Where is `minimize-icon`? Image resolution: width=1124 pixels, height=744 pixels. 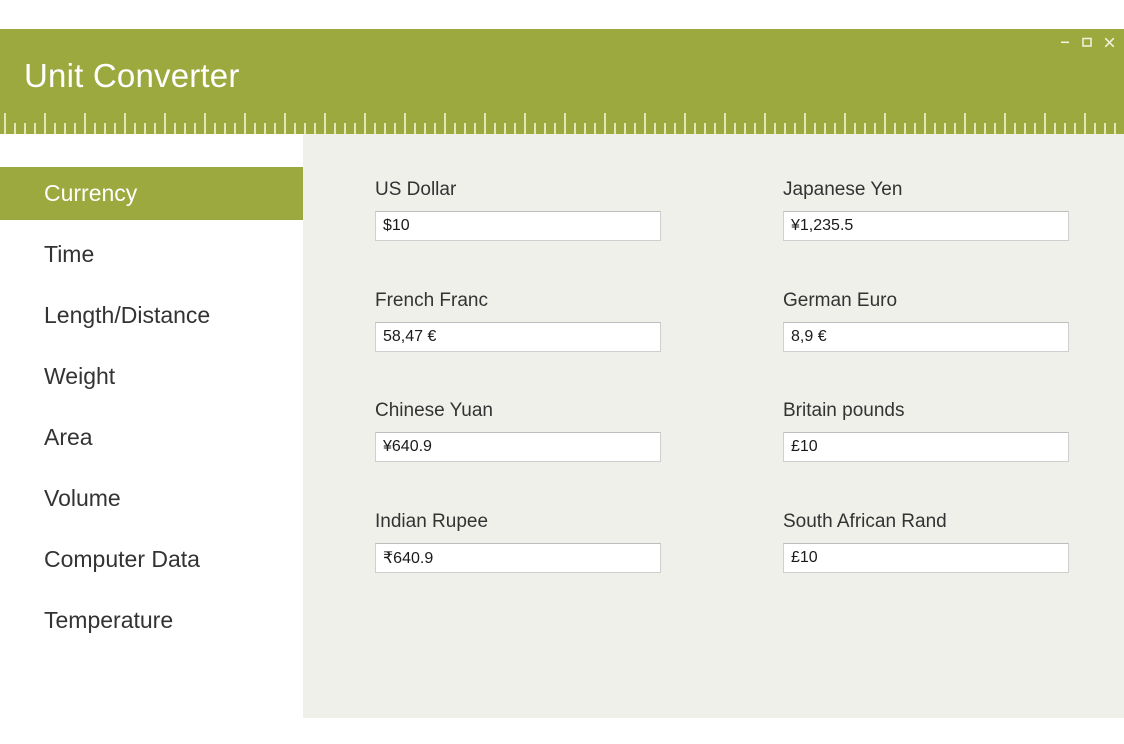
minimize-icon is located at coordinates (1065, 42).